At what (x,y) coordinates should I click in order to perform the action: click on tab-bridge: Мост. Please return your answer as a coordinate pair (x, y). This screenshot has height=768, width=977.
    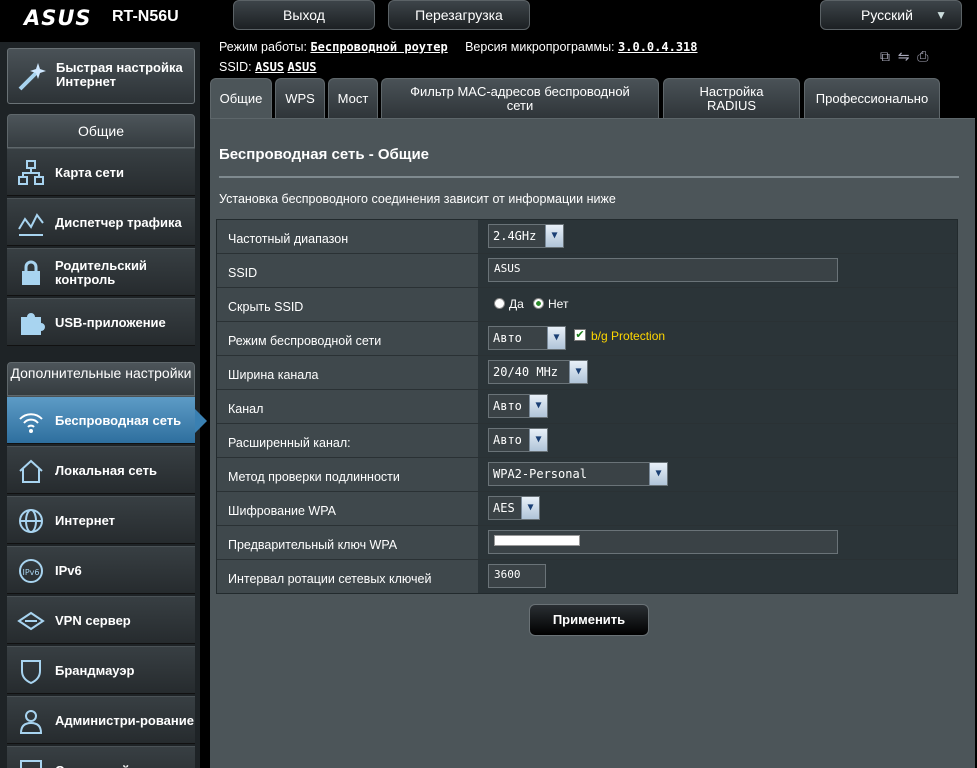
    Looking at the image, I should click on (353, 98).